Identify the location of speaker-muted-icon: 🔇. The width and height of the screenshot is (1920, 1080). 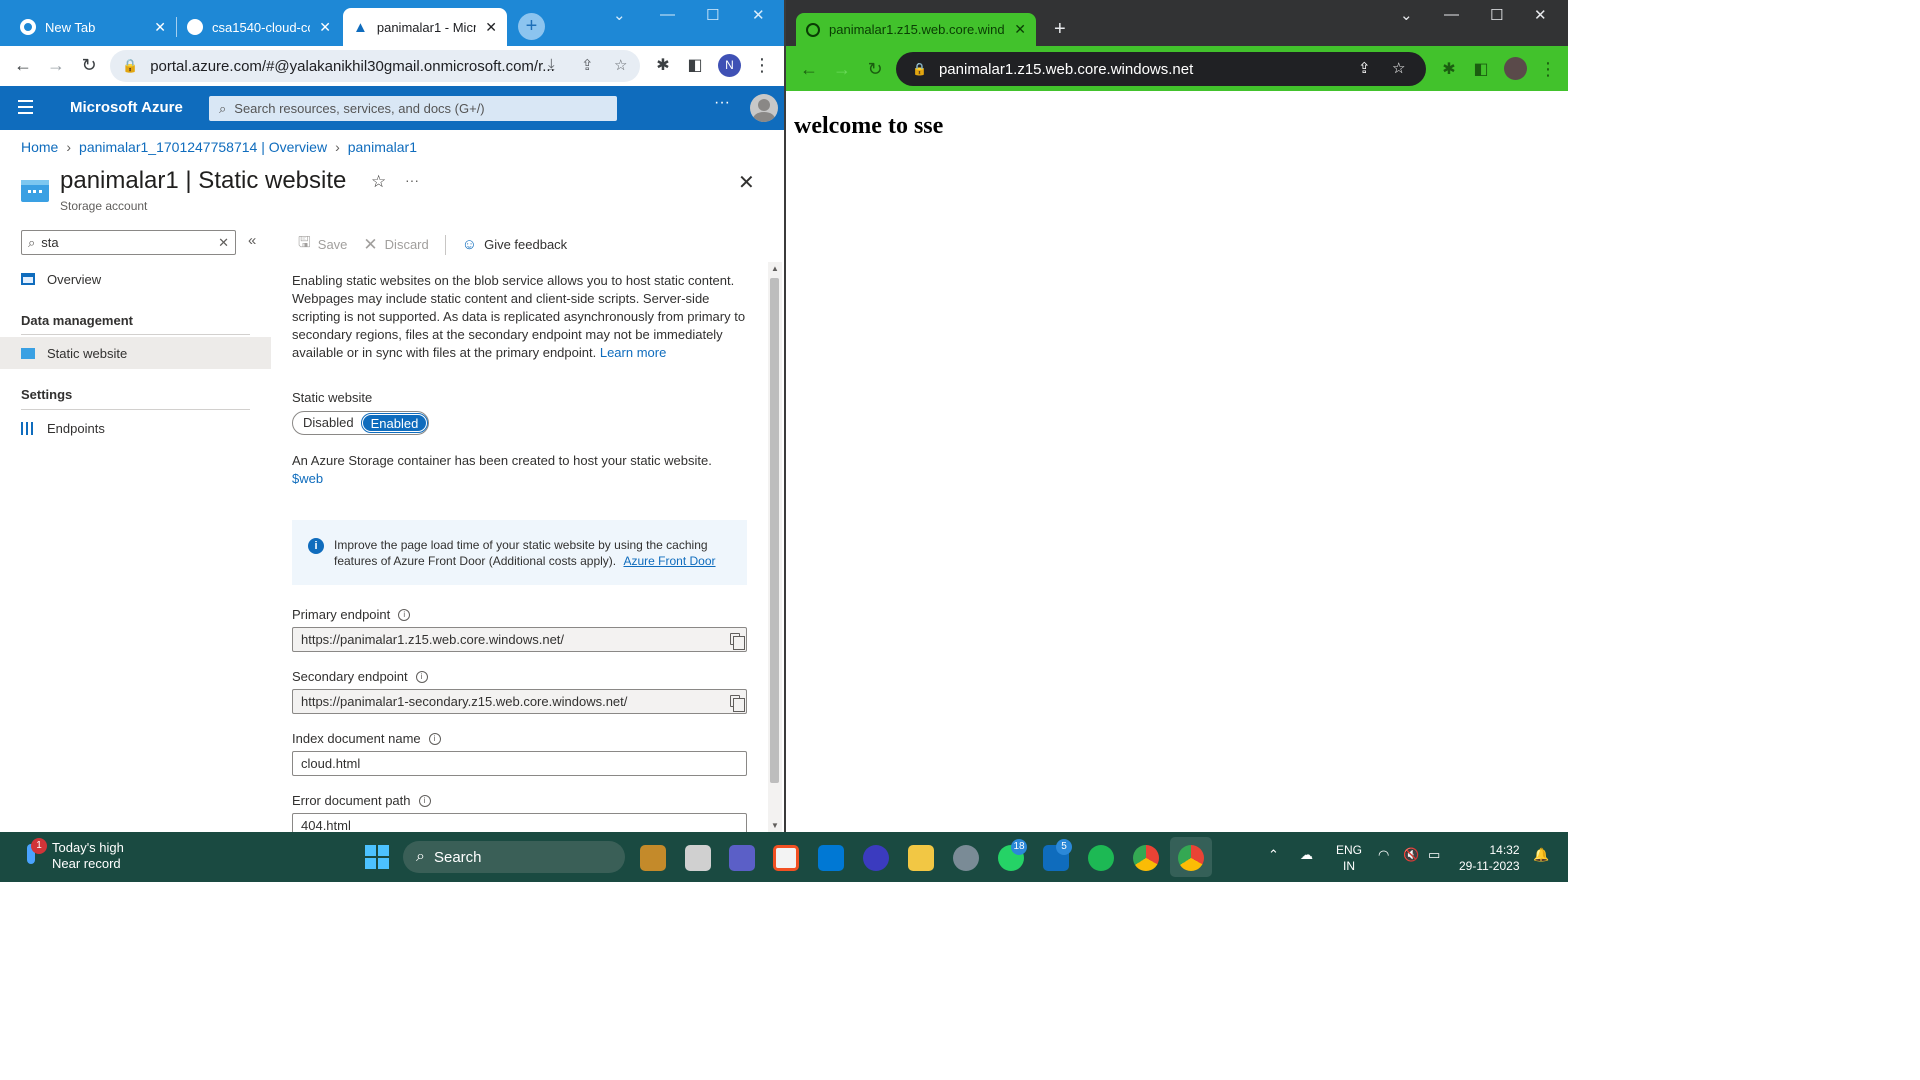
(1411, 855).